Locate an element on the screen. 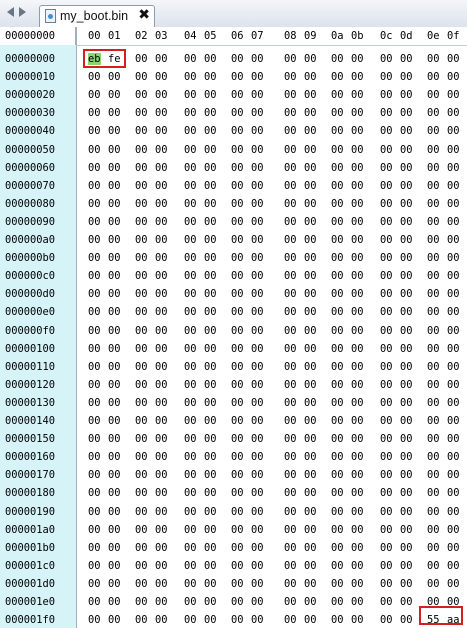 The width and height of the screenshot is (467, 628). triangle-right-icon is located at coordinates (22, 12).